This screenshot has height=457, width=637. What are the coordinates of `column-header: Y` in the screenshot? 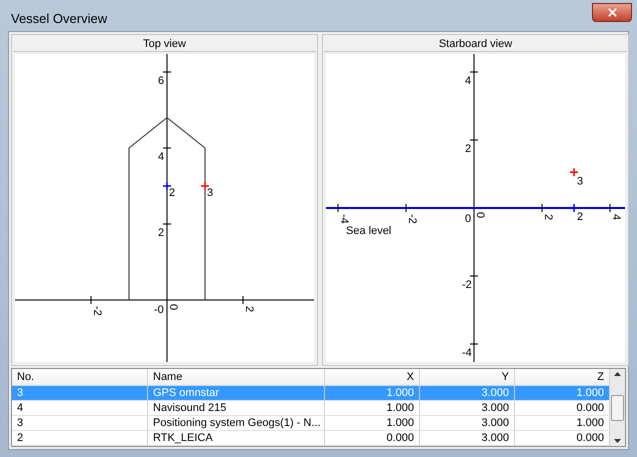 It's located at (467, 377).